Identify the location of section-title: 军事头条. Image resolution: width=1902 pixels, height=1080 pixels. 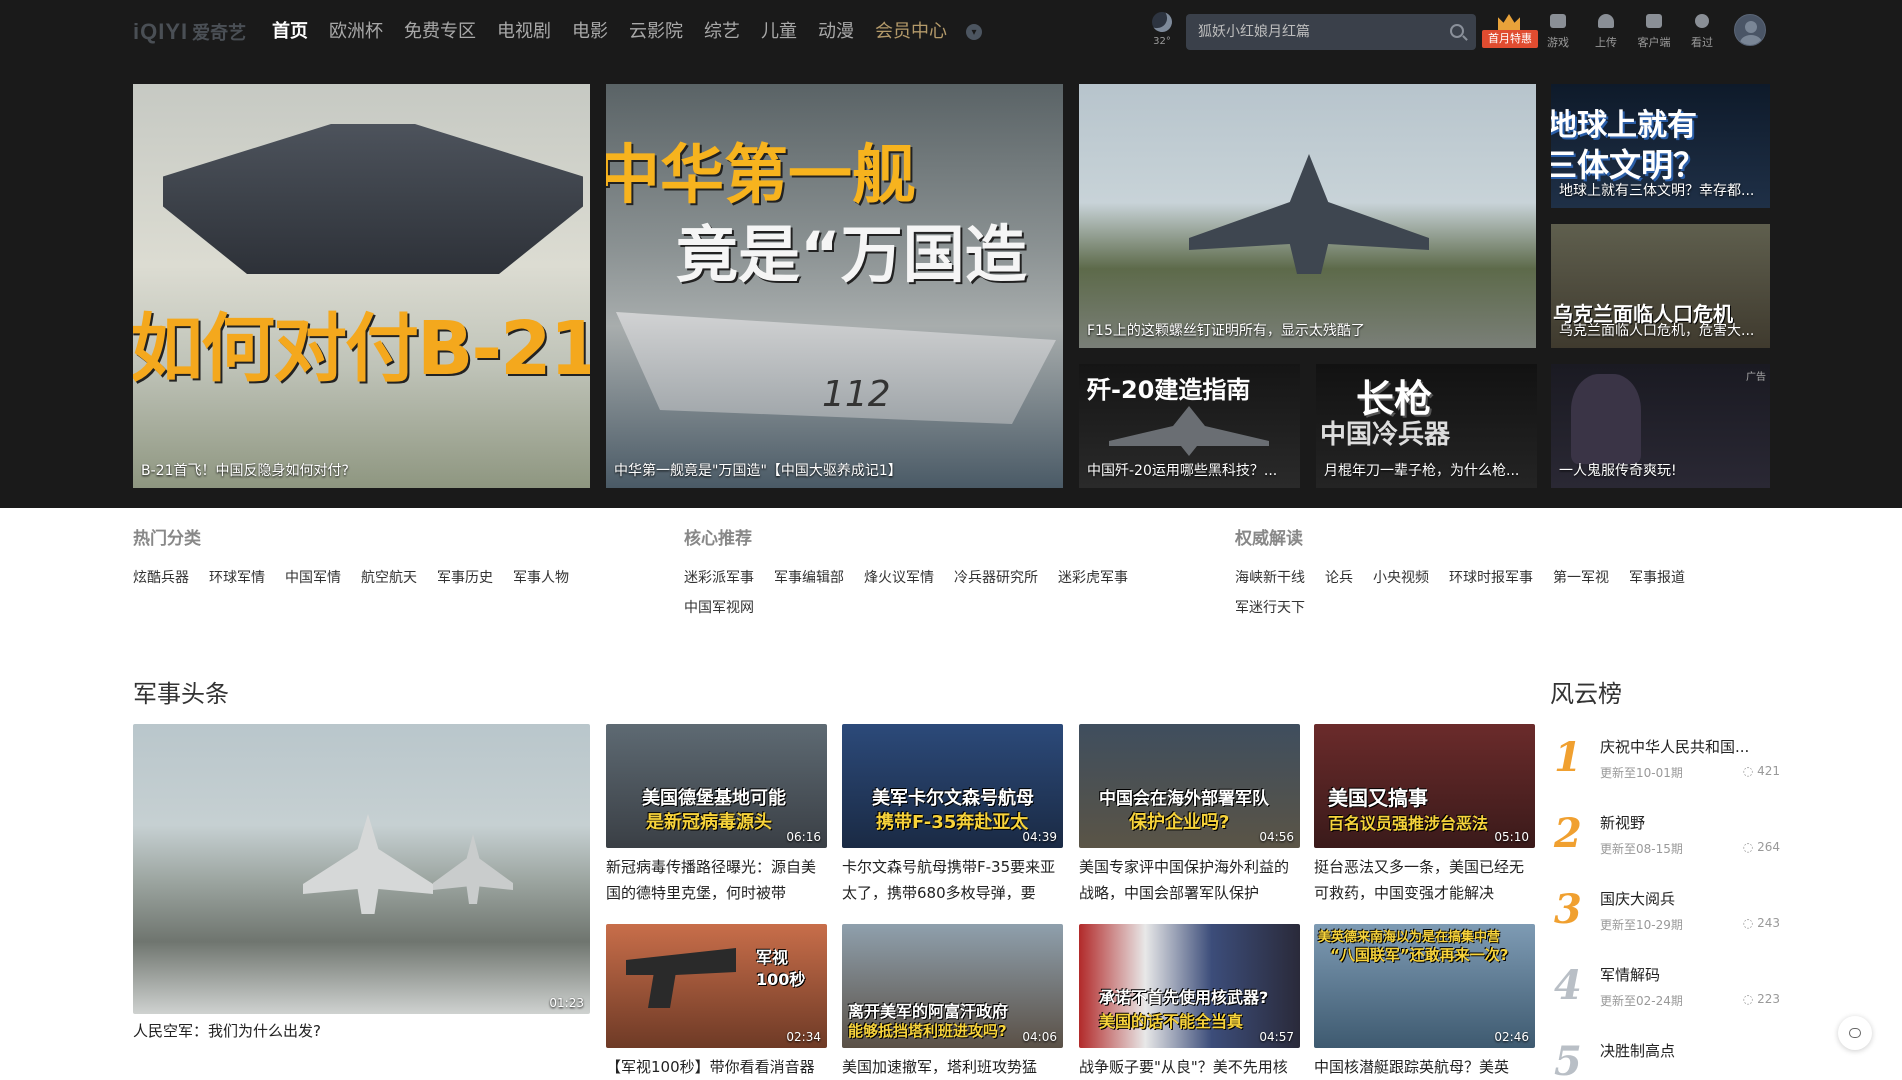
(181, 694).